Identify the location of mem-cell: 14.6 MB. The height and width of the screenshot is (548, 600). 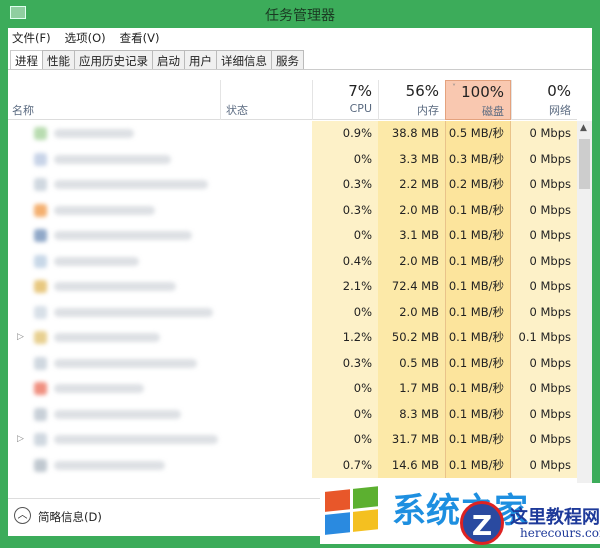
(411, 465).